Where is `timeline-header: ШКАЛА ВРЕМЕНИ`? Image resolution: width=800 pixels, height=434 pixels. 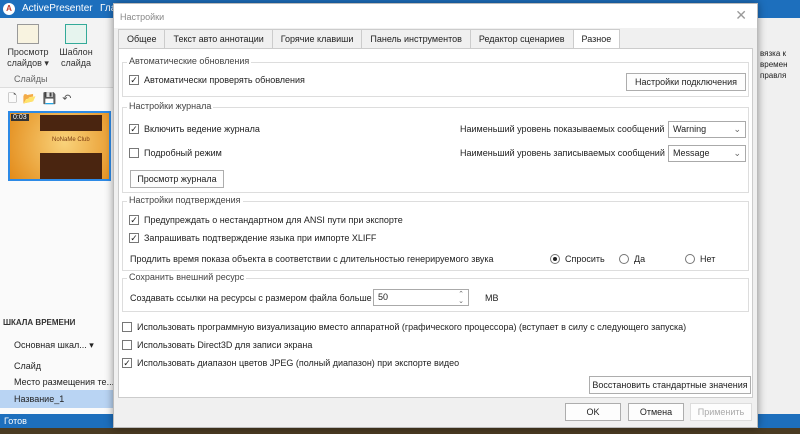 timeline-header: ШКАЛА ВРЕМЕНИ is located at coordinates (39, 322).